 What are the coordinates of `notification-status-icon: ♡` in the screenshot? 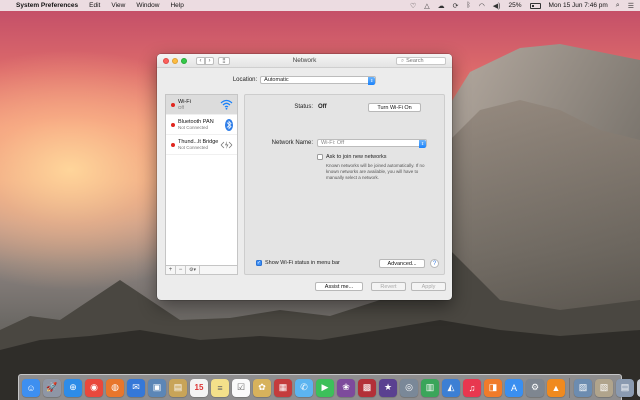 It's located at (413, 6).